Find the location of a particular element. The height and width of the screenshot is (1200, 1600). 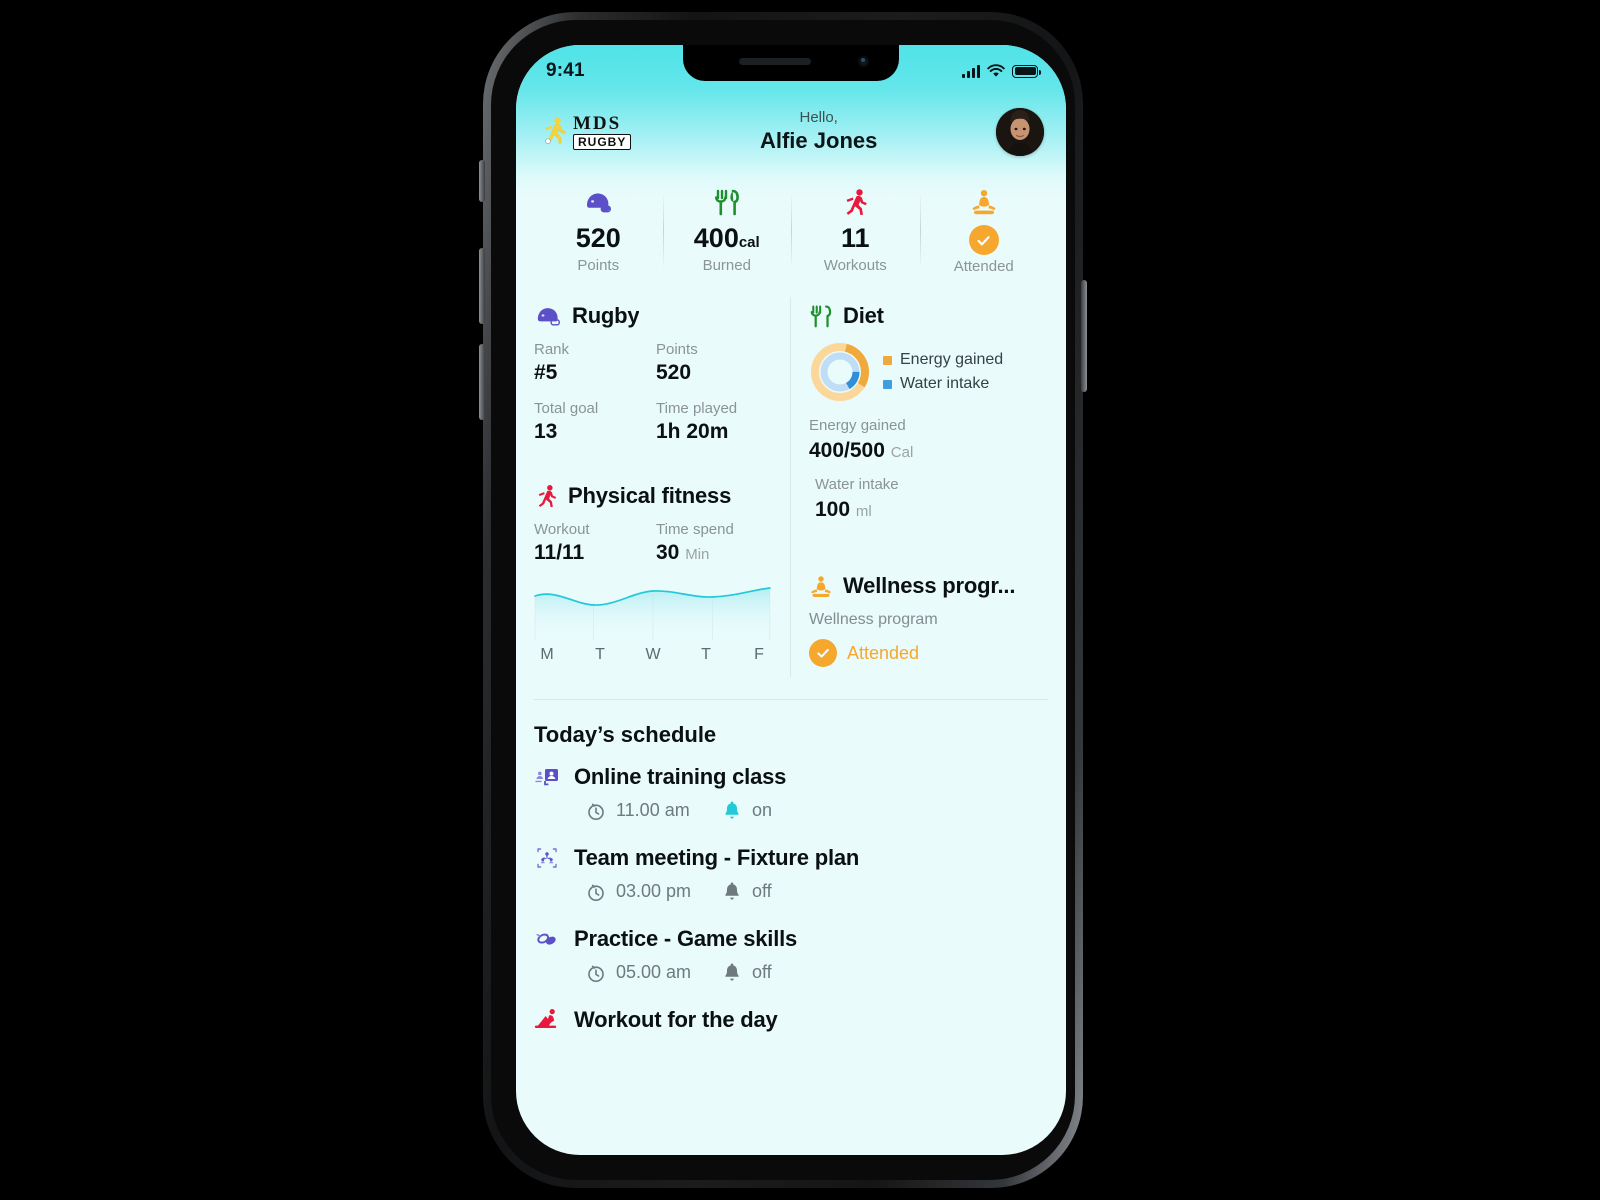

rugby-rank-value: #5 is located at coordinates (546, 372).